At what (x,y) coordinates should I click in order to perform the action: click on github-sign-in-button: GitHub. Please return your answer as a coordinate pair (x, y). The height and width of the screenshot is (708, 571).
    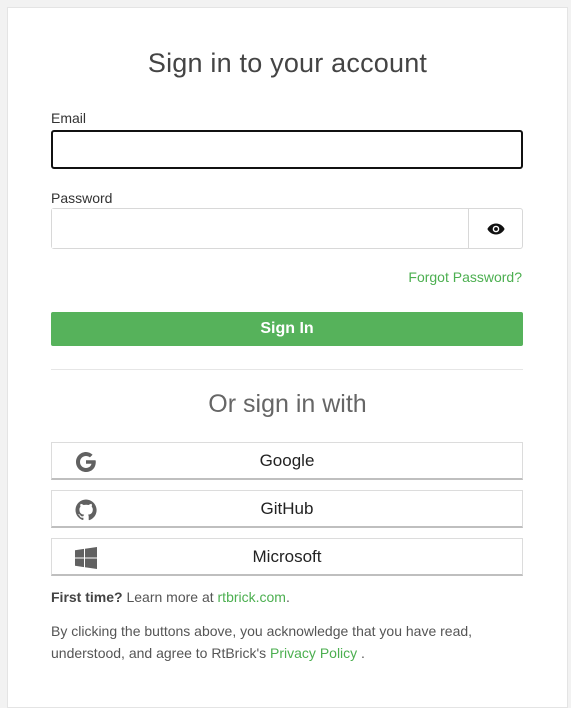
    Looking at the image, I should click on (287, 509).